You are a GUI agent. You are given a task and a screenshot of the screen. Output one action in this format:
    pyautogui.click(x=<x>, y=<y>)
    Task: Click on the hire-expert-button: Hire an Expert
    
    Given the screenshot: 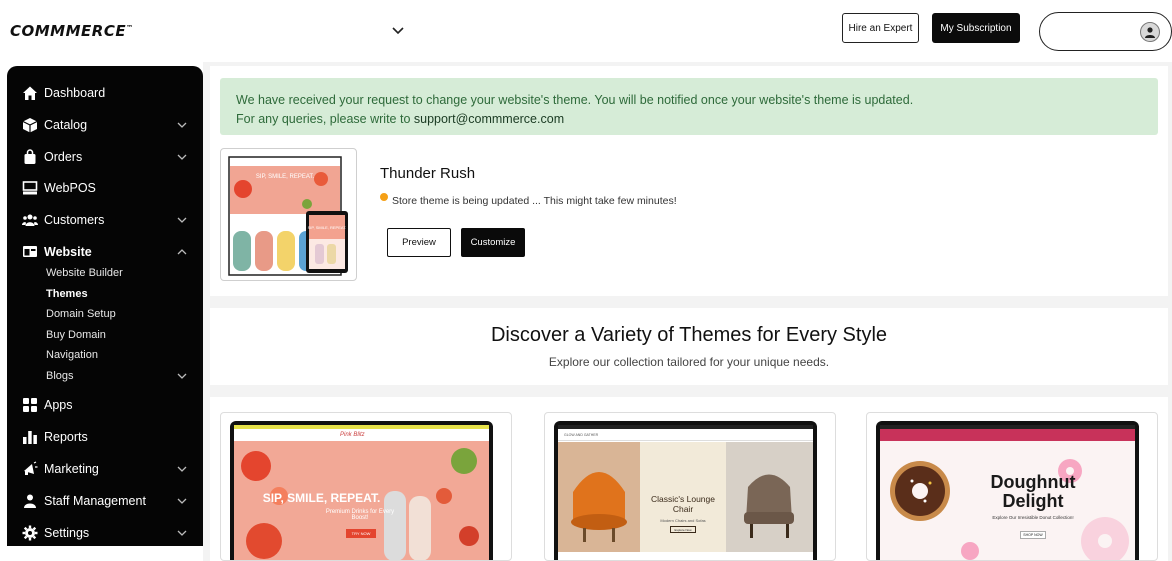 What is the action you would take?
    pyautogui.click(x=880, y=28)
    